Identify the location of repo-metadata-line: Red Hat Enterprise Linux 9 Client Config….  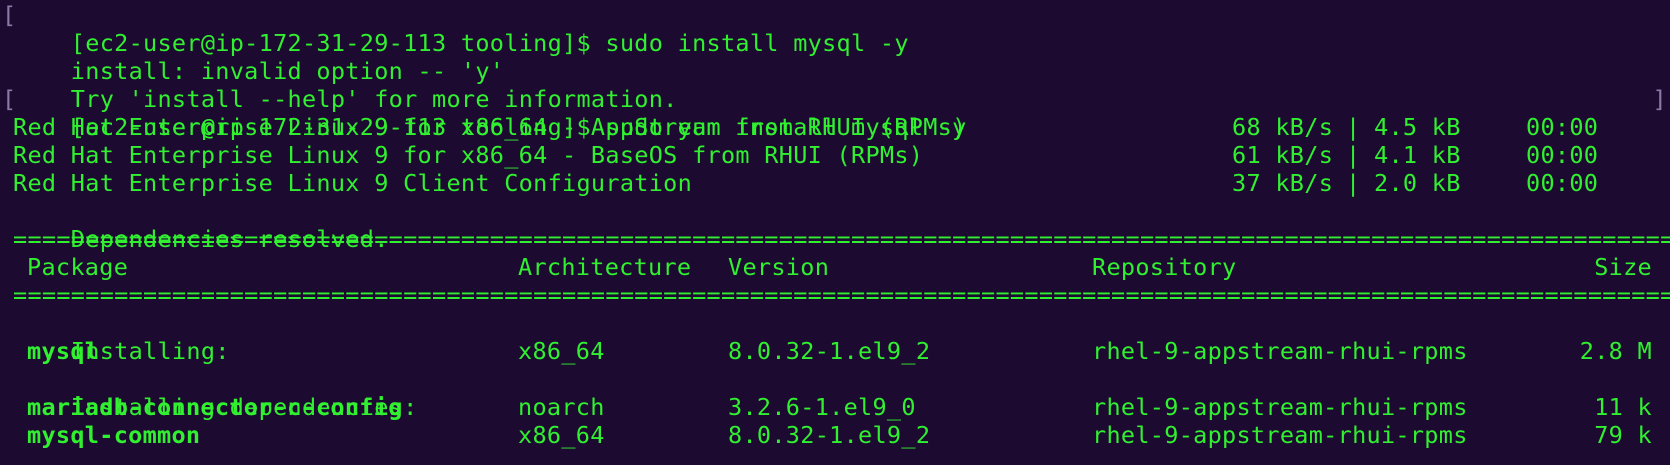
(835, 183).